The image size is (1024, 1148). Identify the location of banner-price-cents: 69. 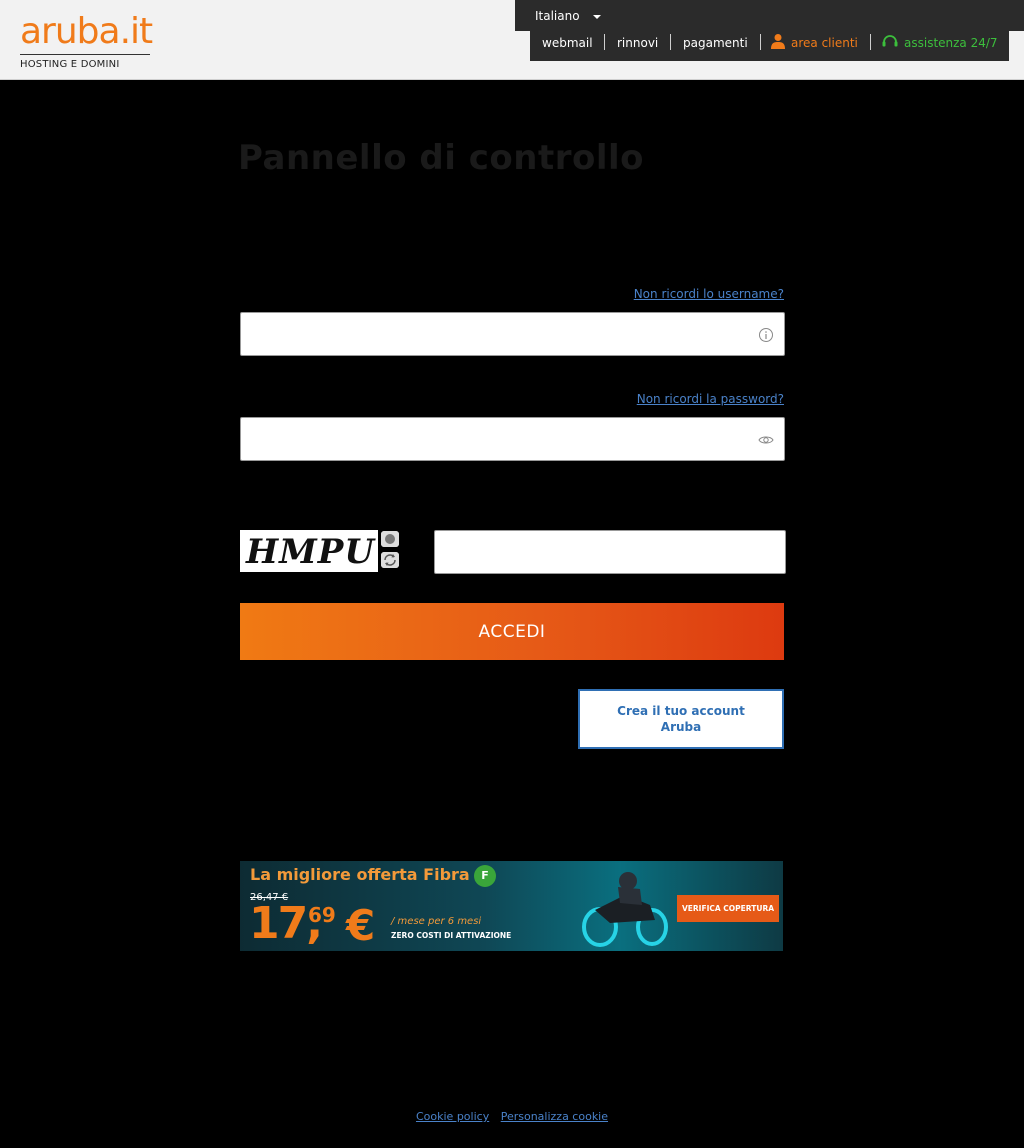
(322, 915).